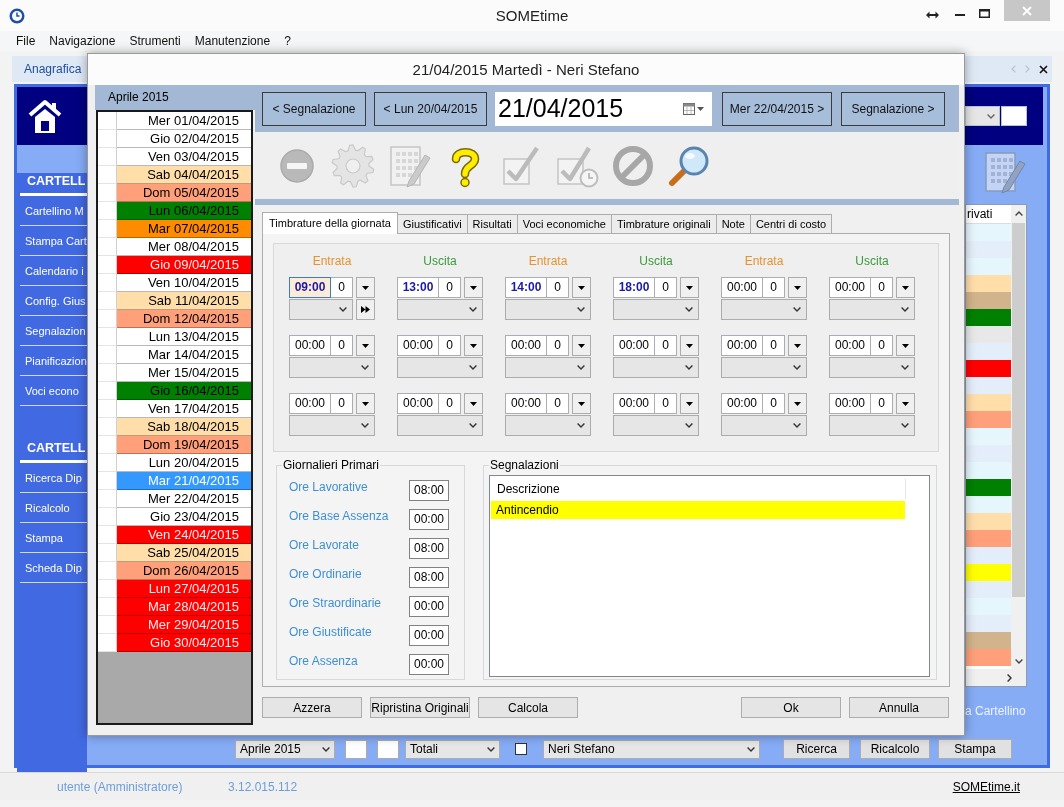 The height and width of the screenshot is (807, 1064). I want to click on nav-button: Mer 22/04/2015 >, so click(777, 108).